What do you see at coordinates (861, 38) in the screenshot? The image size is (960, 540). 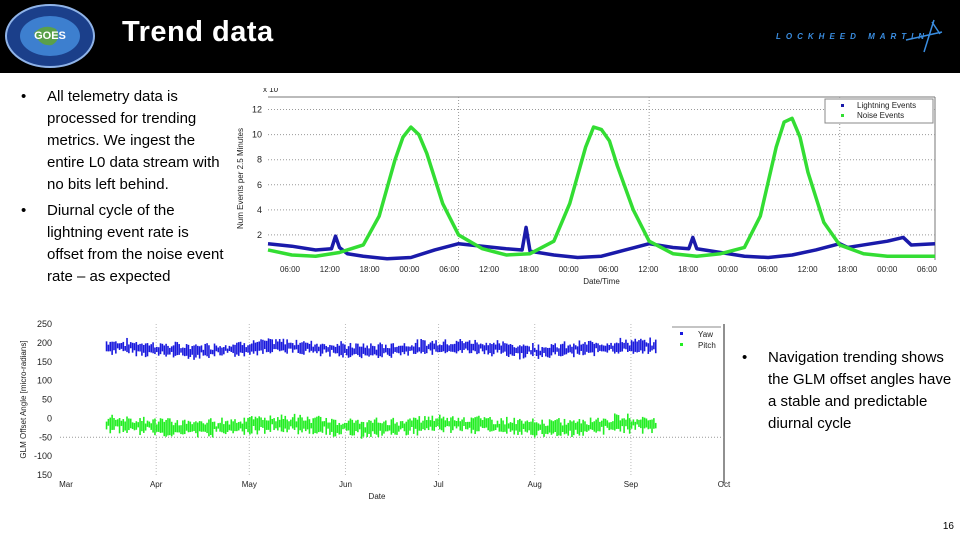 I see `lockheed-martin-logo-icon: LOCKHEED MARTIN` at bounding box center [861, 38].